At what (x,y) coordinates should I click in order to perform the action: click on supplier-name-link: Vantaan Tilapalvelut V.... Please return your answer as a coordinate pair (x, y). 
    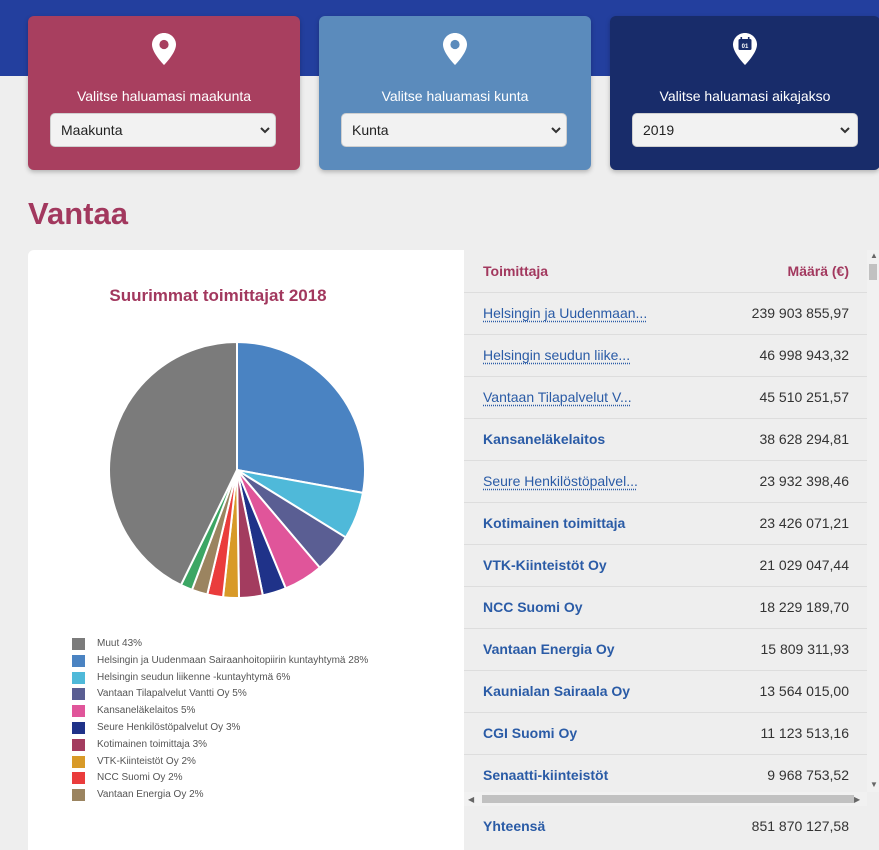
    Looking at the image, I should click on (557, 397).